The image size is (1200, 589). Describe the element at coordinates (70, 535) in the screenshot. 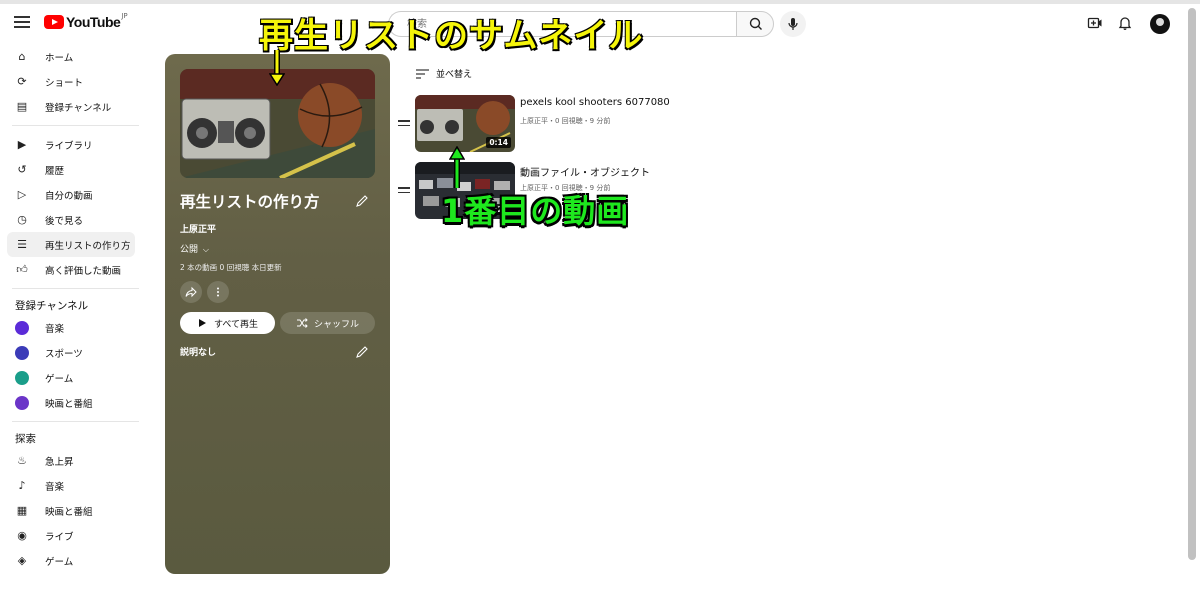

I see `sidebar-item-live: ◉ ライブ` at that location.